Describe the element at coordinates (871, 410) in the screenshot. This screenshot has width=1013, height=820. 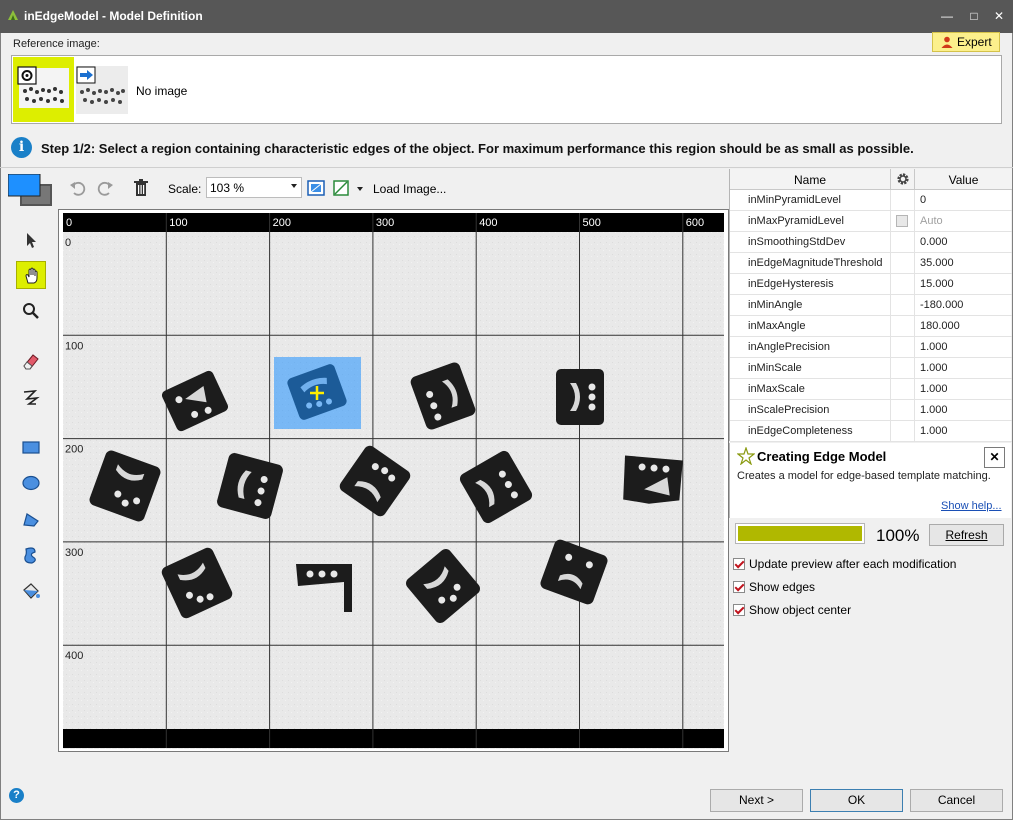
I see `property-row: inScalePrecision 1.000` at that location.